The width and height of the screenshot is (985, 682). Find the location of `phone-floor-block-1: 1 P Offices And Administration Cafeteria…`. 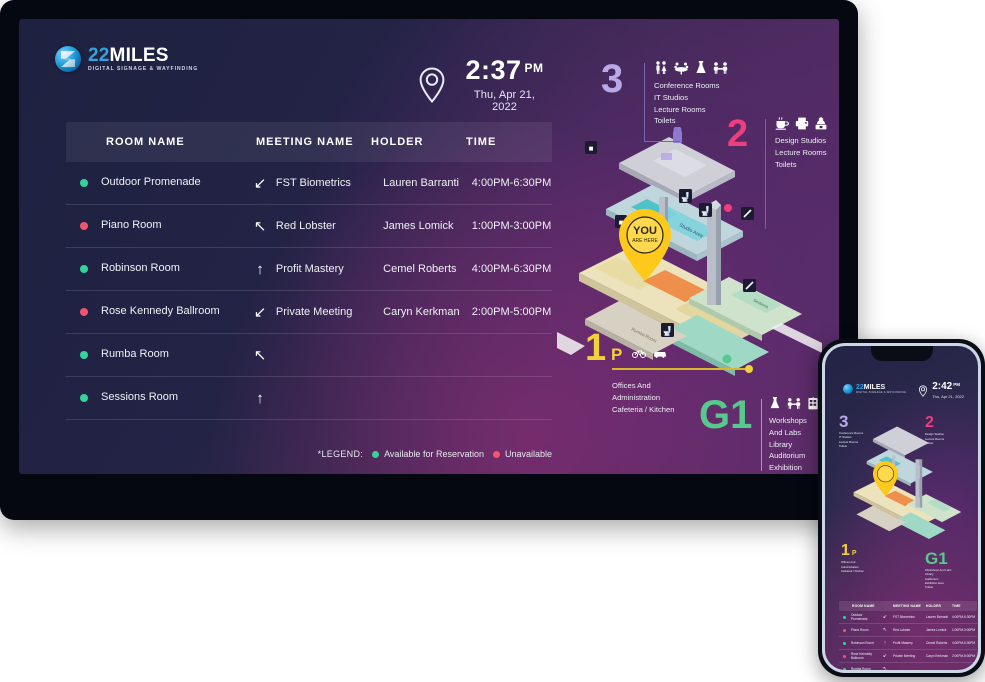

phone-floor-block-1: 1 P Offices And Administration Cafeteria… is located at coordinates (852, 557).